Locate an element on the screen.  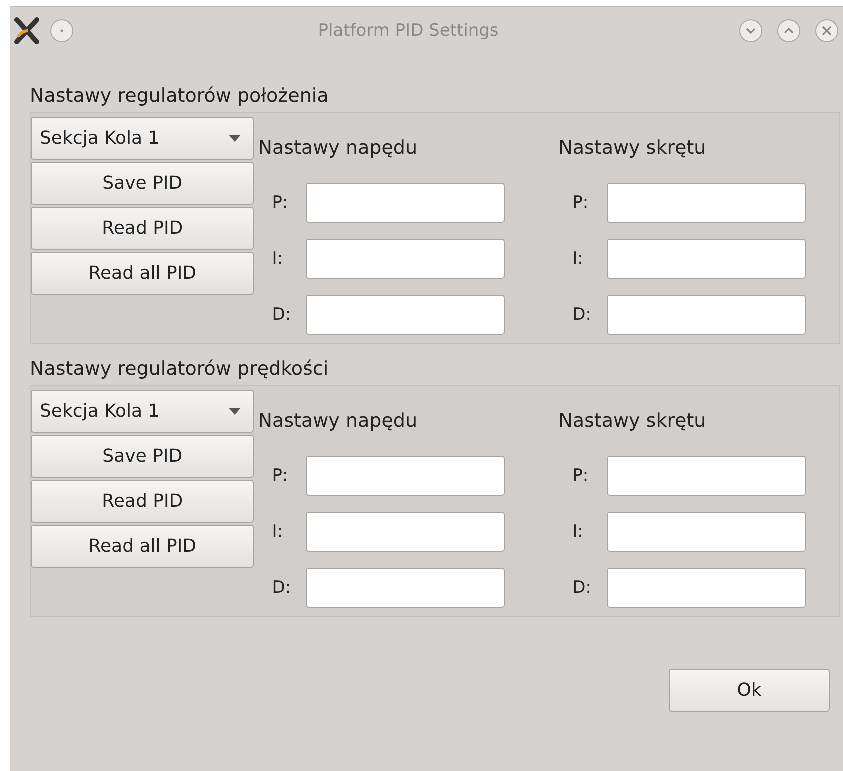
menu-button-icon is located at coordinates (62, 31).